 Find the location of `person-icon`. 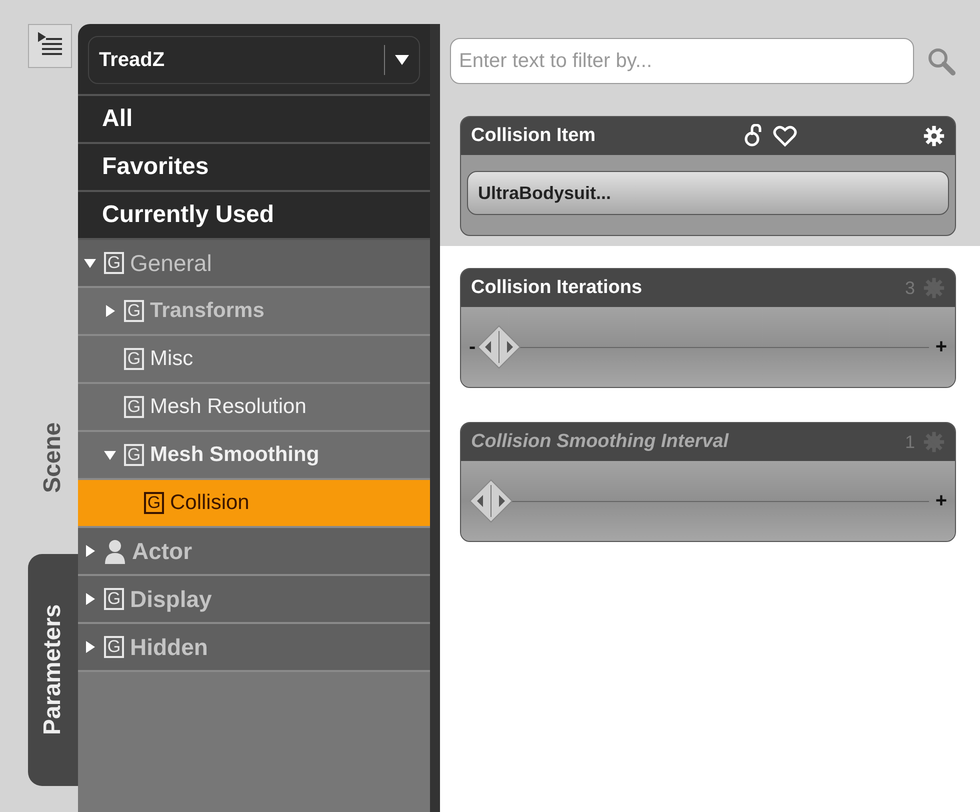

person-icon is located at coordinates (115, 551).